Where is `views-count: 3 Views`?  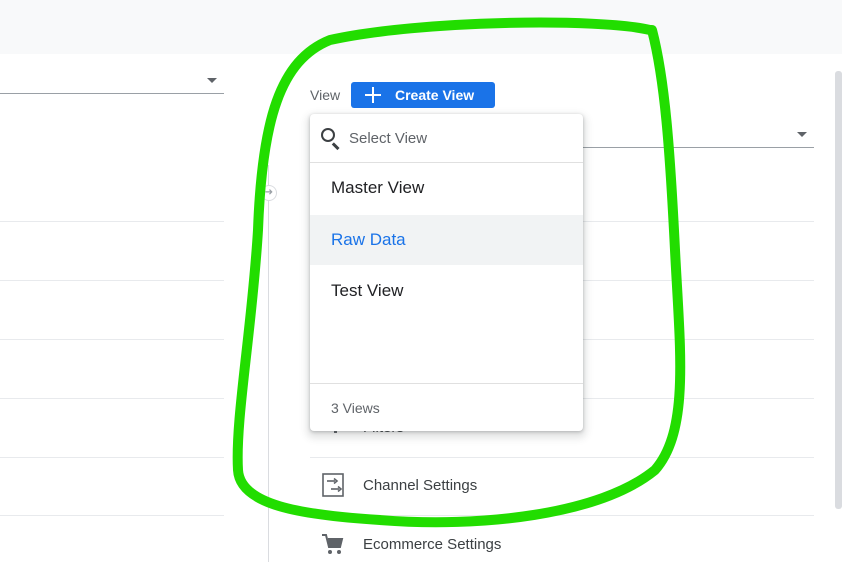
views-count: 3 Views is located at coordinates (446, 407).